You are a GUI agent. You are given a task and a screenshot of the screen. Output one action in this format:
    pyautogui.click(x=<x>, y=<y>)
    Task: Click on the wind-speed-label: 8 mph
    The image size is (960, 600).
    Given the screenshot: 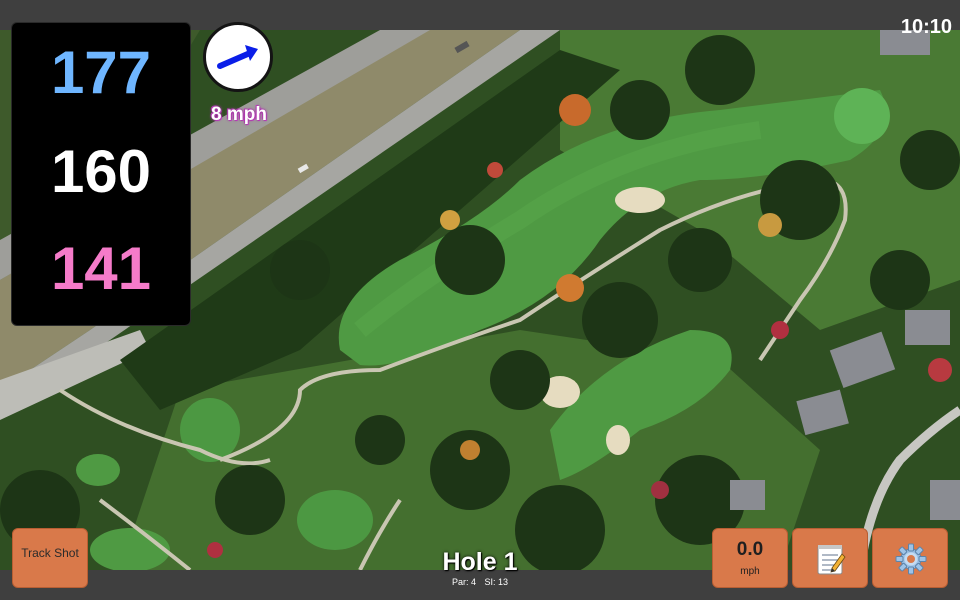 What is the action you would take?
    pyautogui.click(x=239, y=114)
    